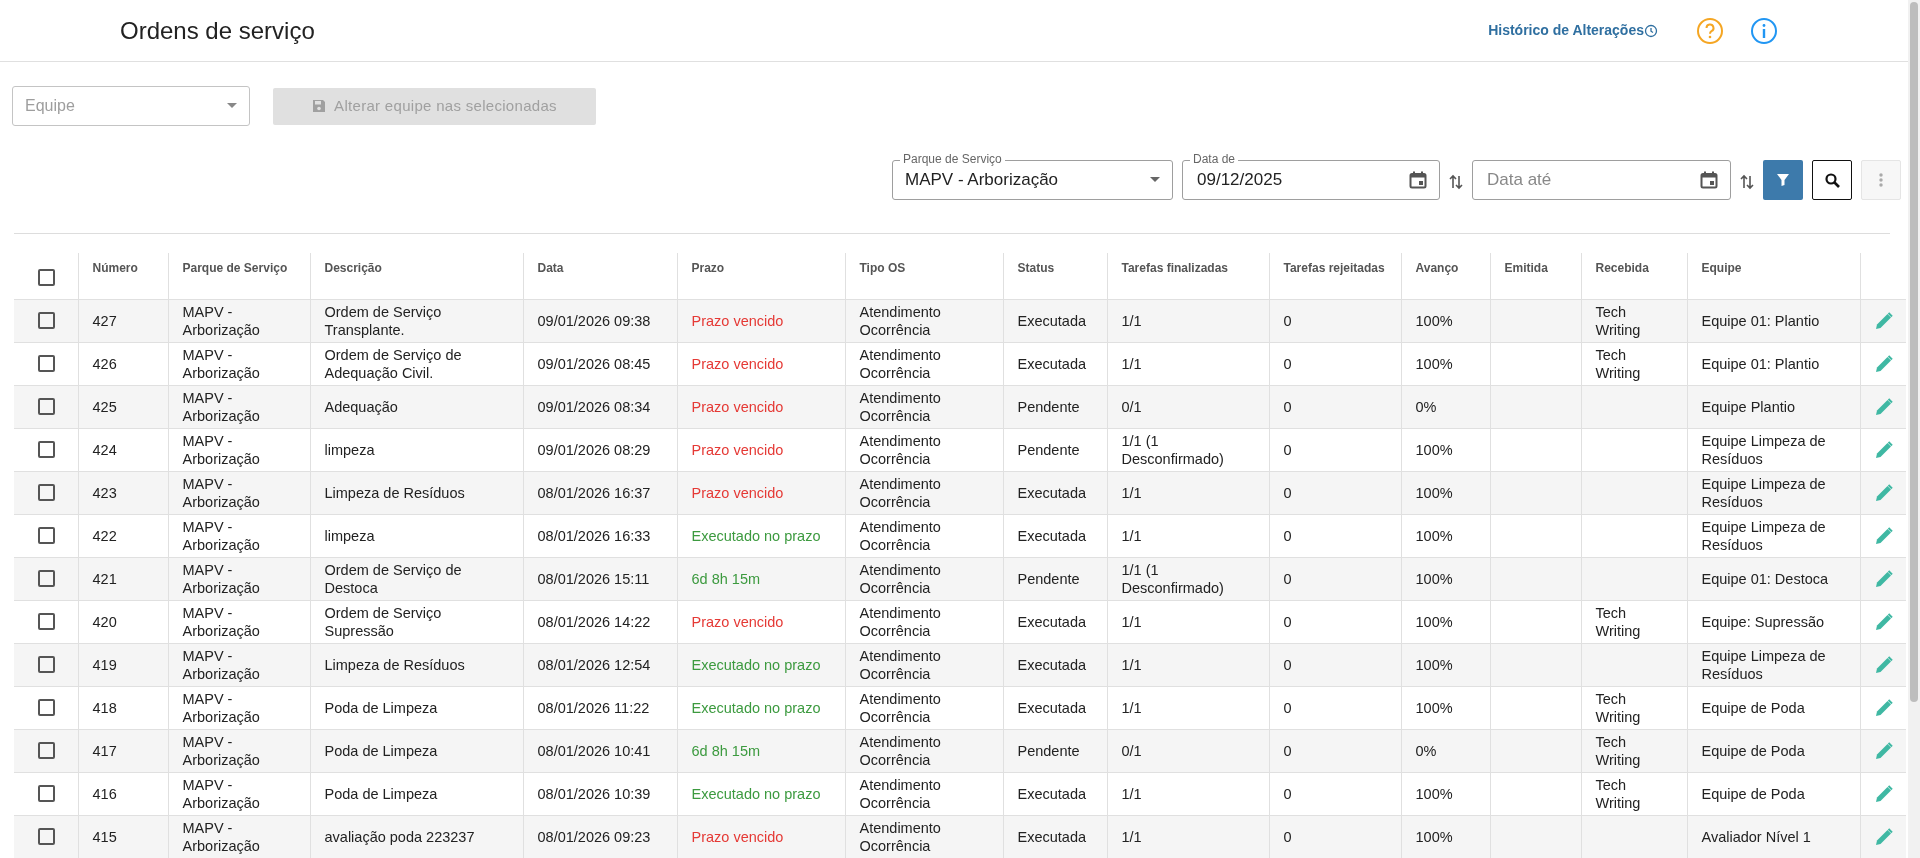 This screenshot has height=858, width=1920. I want to click on table-cell: Limpeza de Resíduos, so click(394, 492).